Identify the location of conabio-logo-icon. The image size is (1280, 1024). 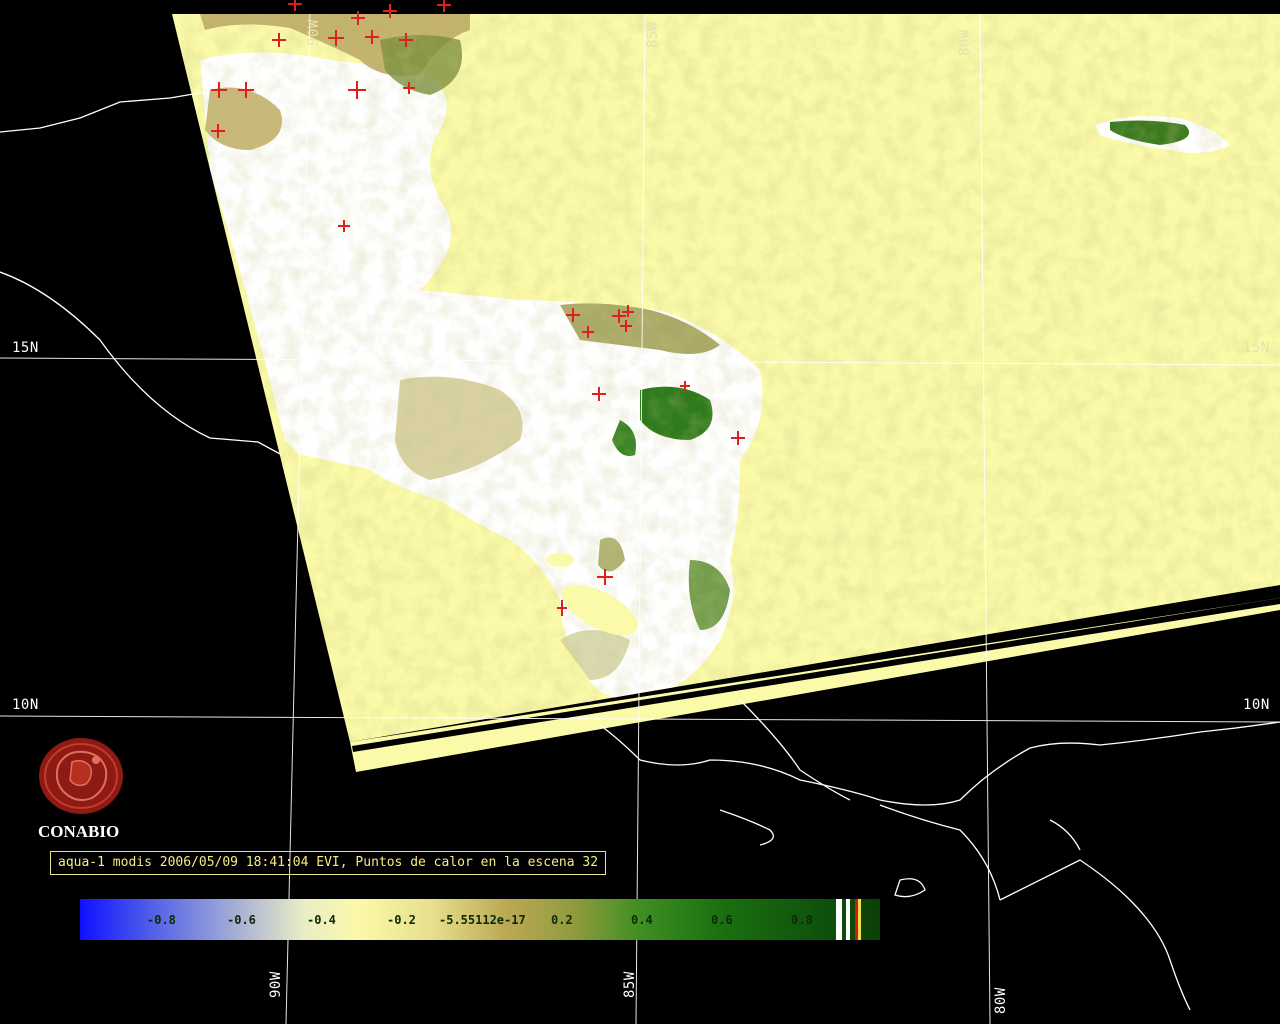
(81, 776).